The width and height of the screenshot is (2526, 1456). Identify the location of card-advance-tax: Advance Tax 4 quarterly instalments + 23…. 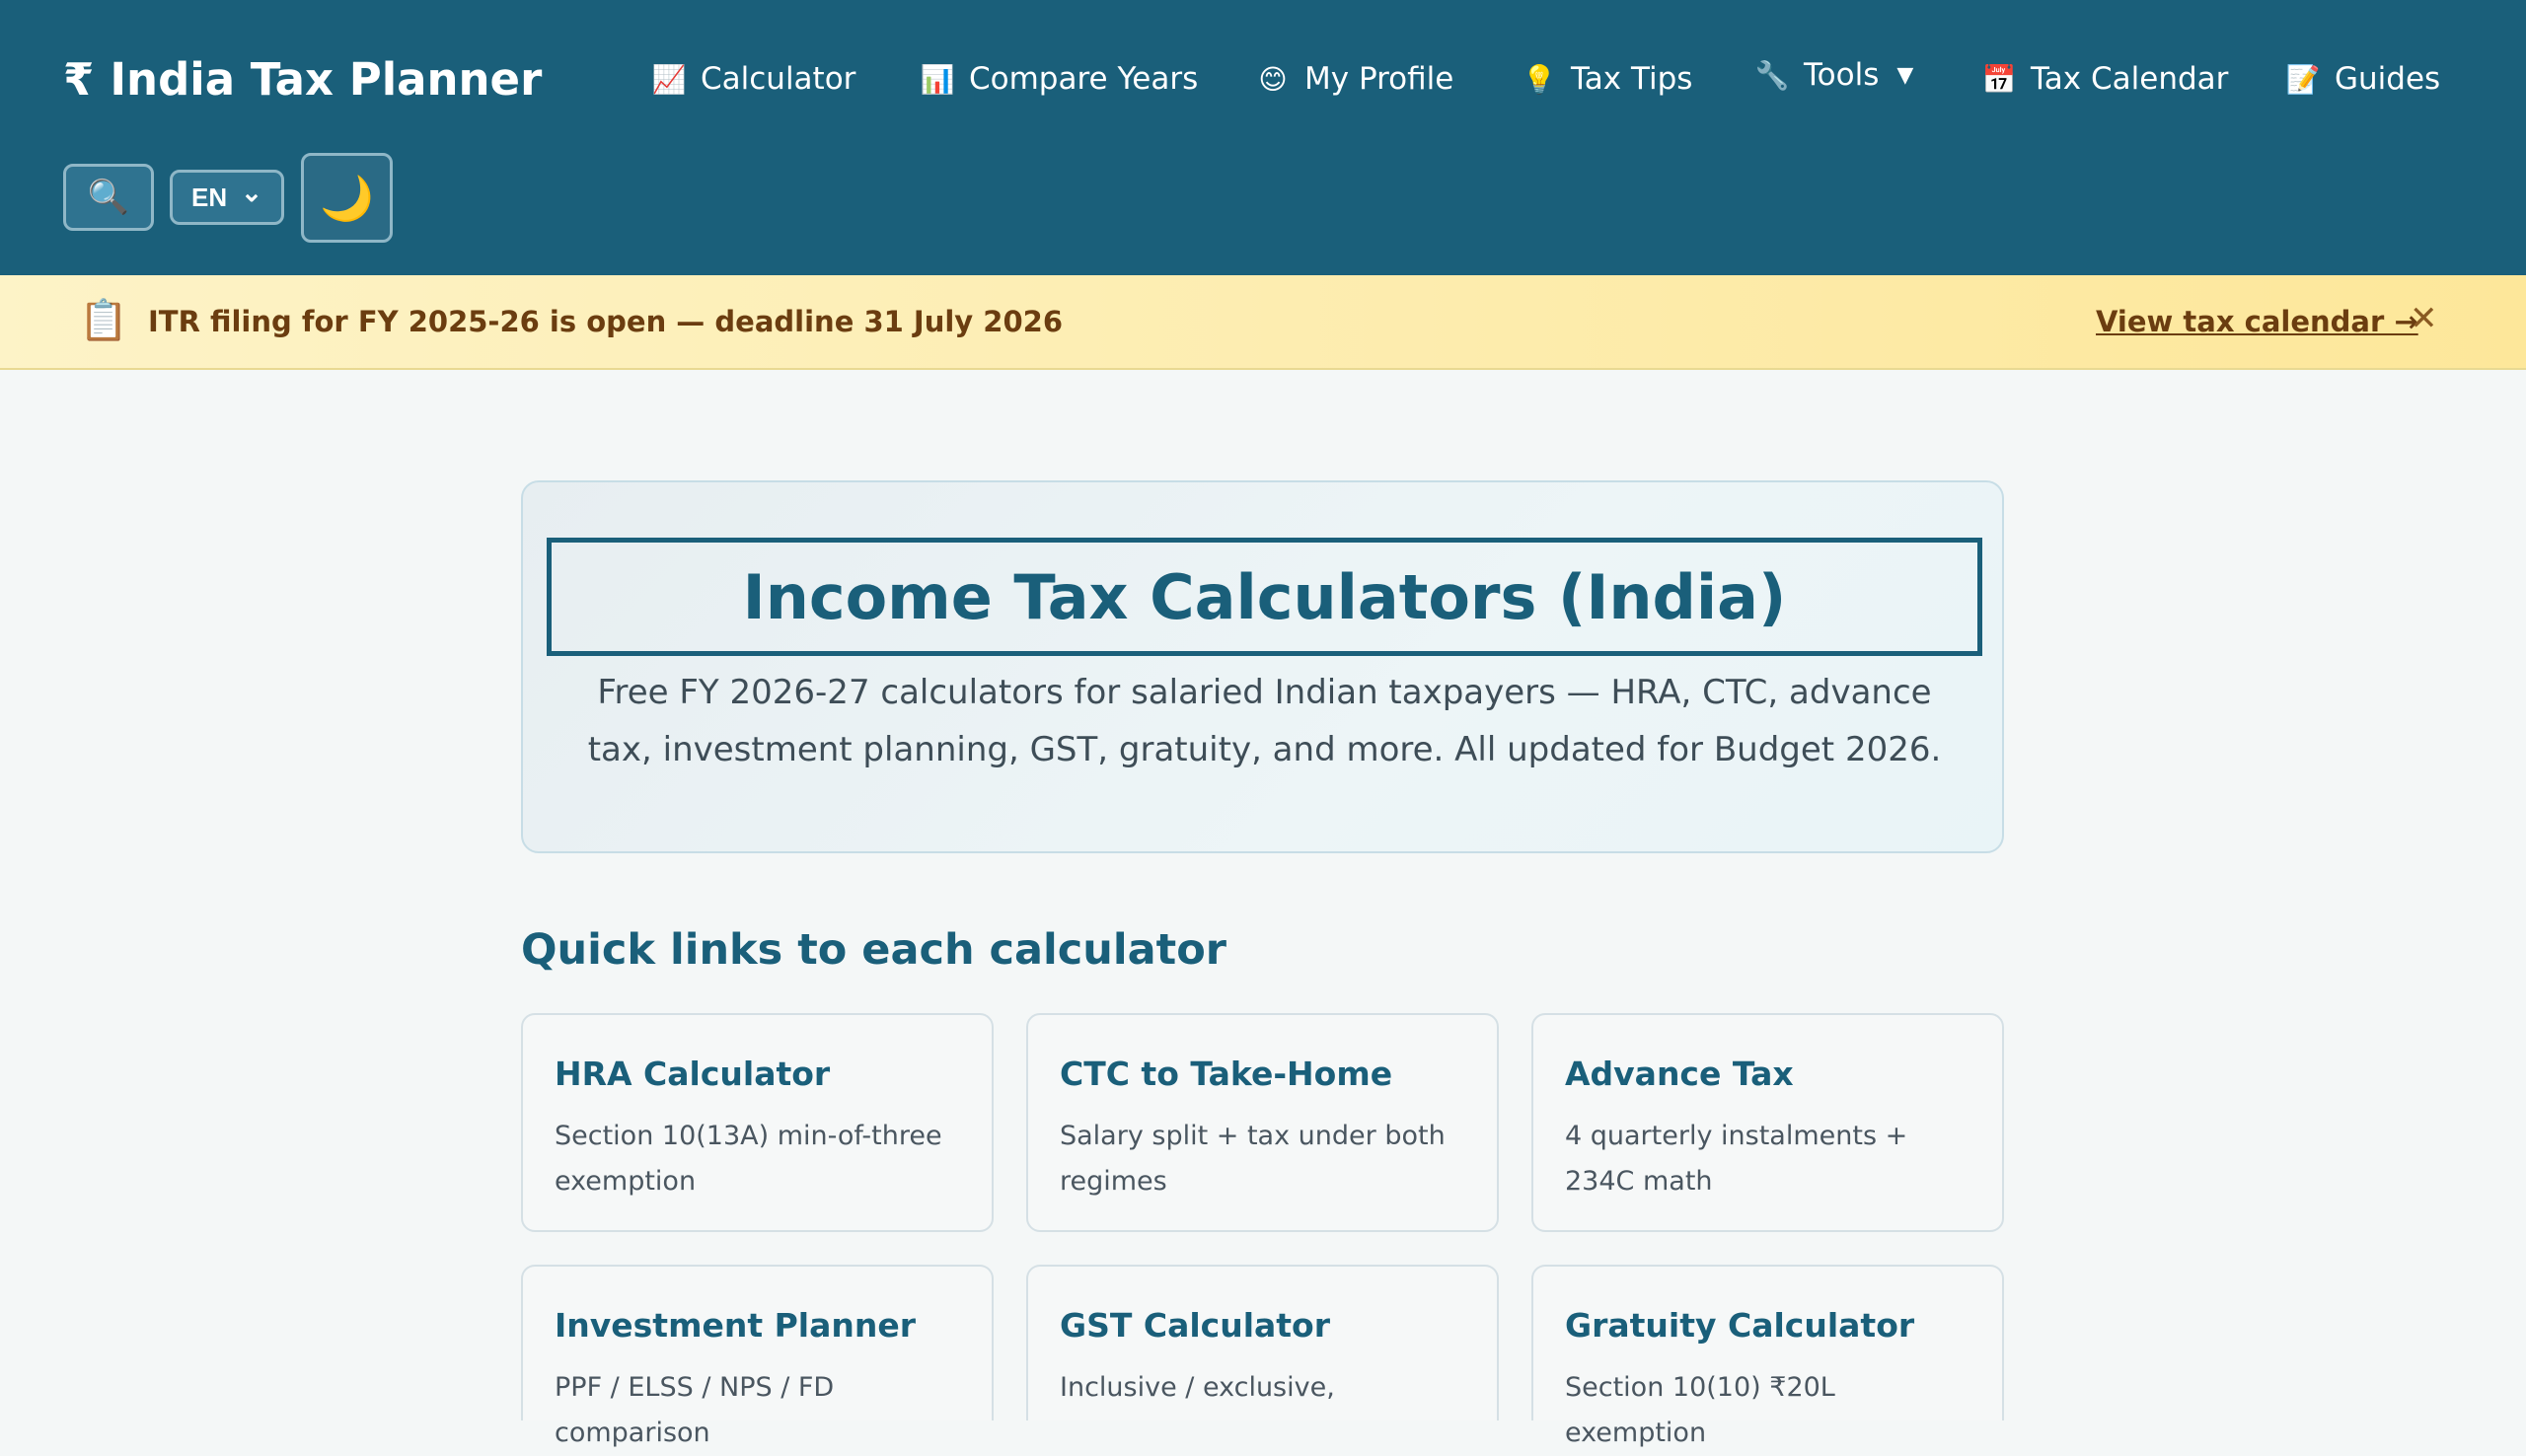
(1767, 1122).